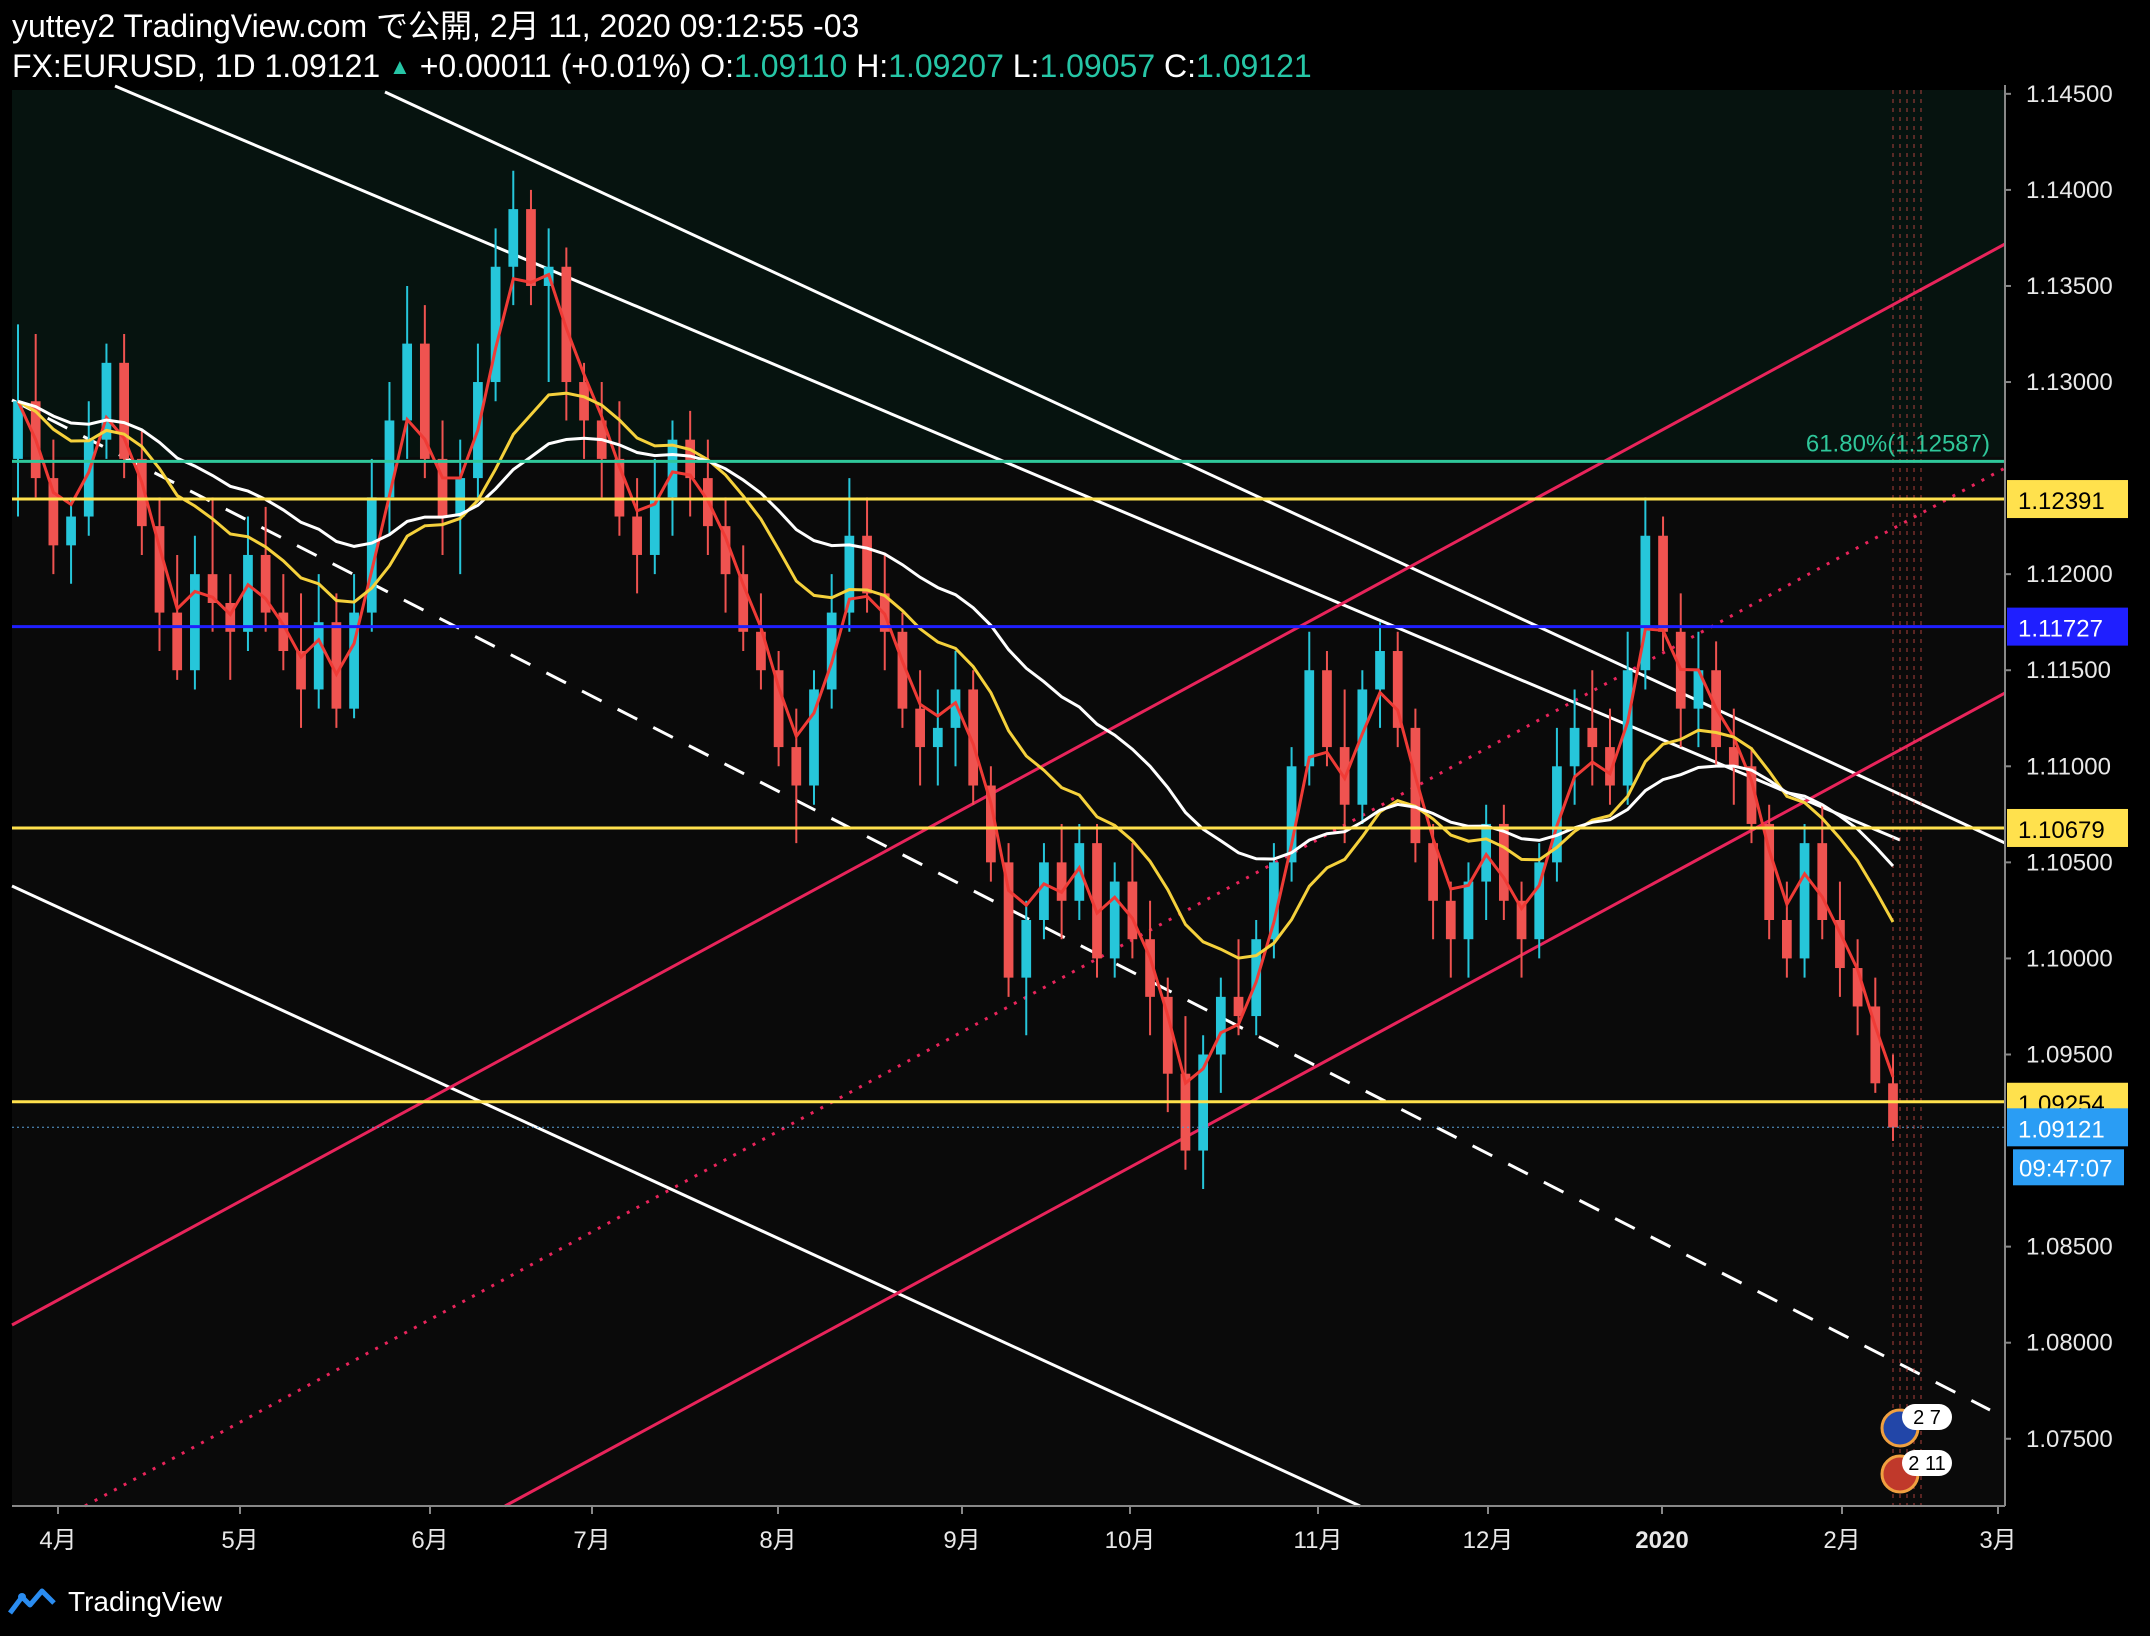 The width and height of the screenshot is (2150, 1636). Describe the element at coordinates (961, 1540) in the screenshot. I see `time-tick-label: 9月` at that location.